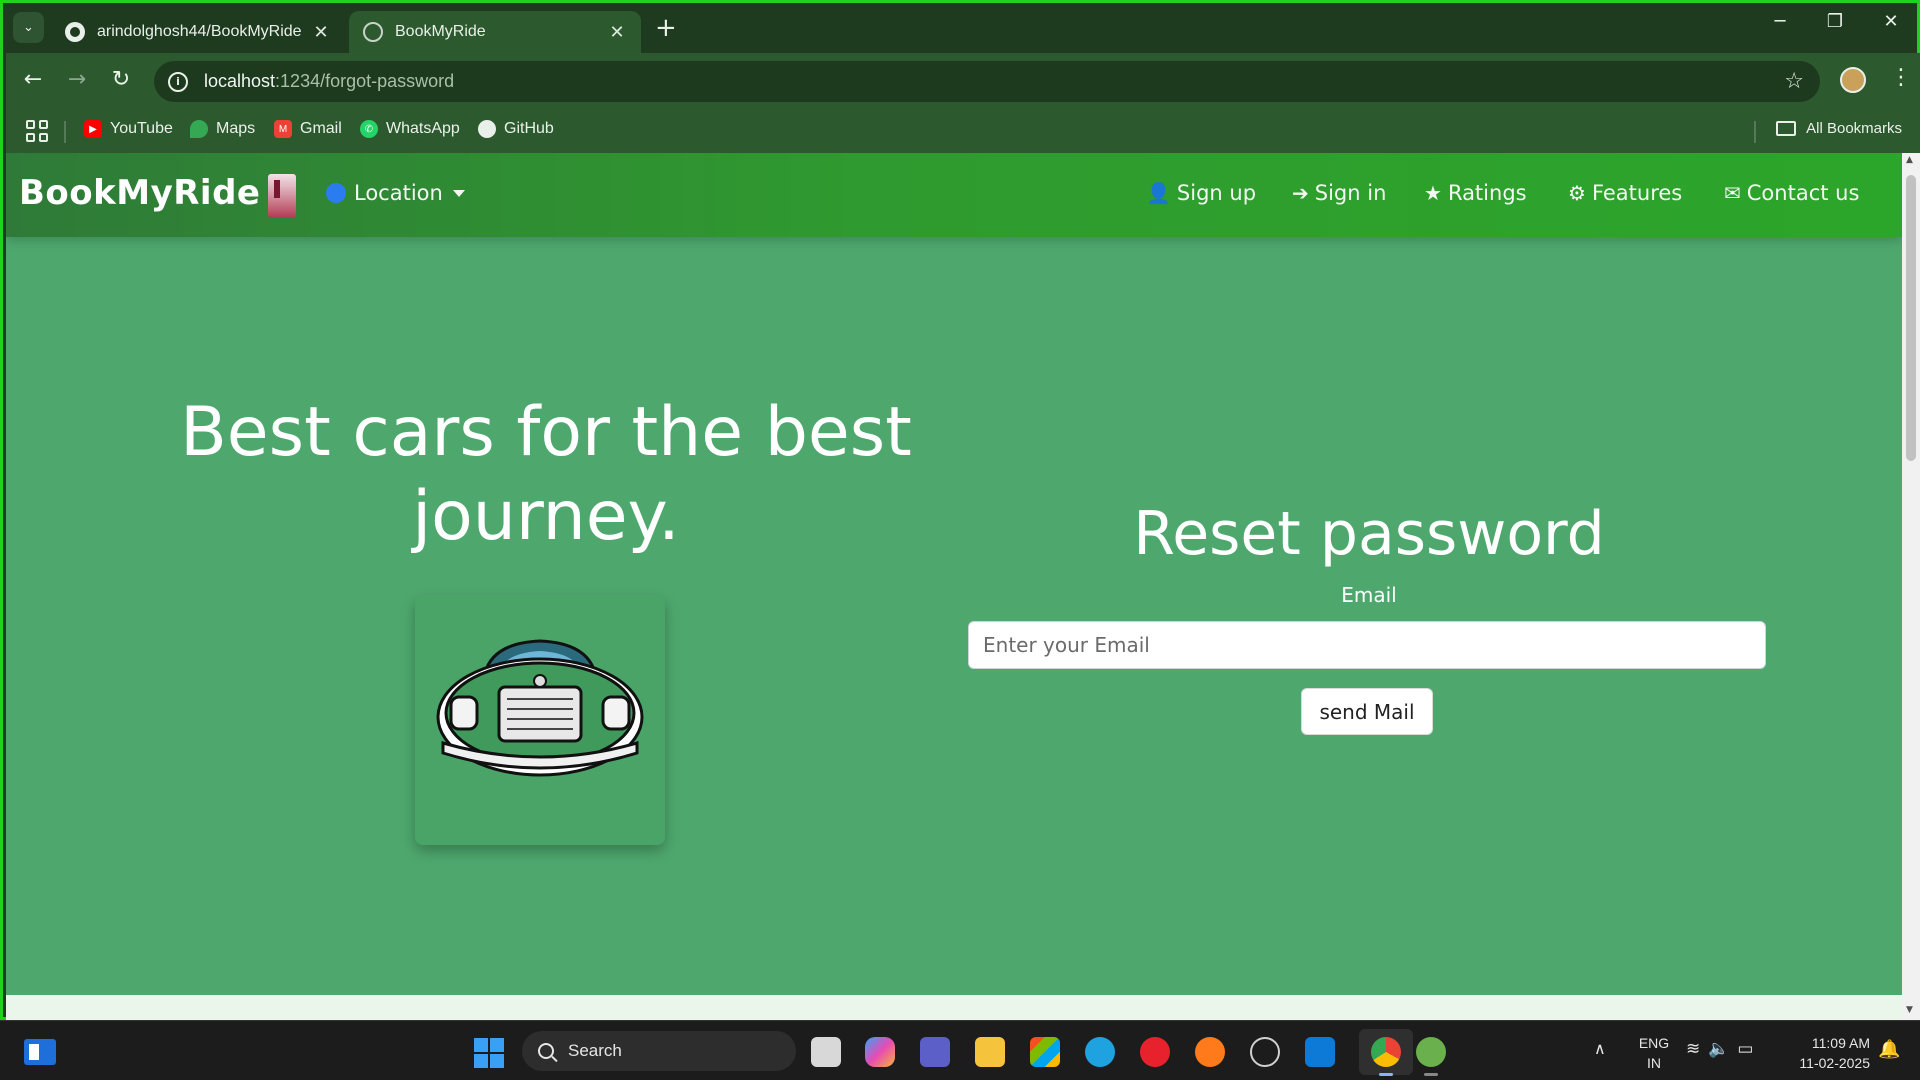  Describe the element at coordinates (1909, 160) in the screenshot. I see `scroll-up-icon: ▲` at that location.